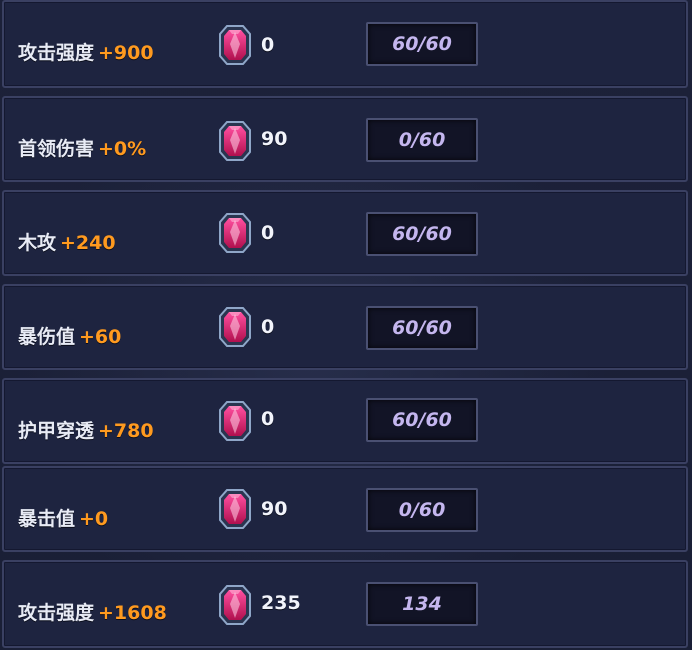 The height and width of the screenshot is (650, 692). I want to click on stat-label: 木攻 +240, so click(67, 241).